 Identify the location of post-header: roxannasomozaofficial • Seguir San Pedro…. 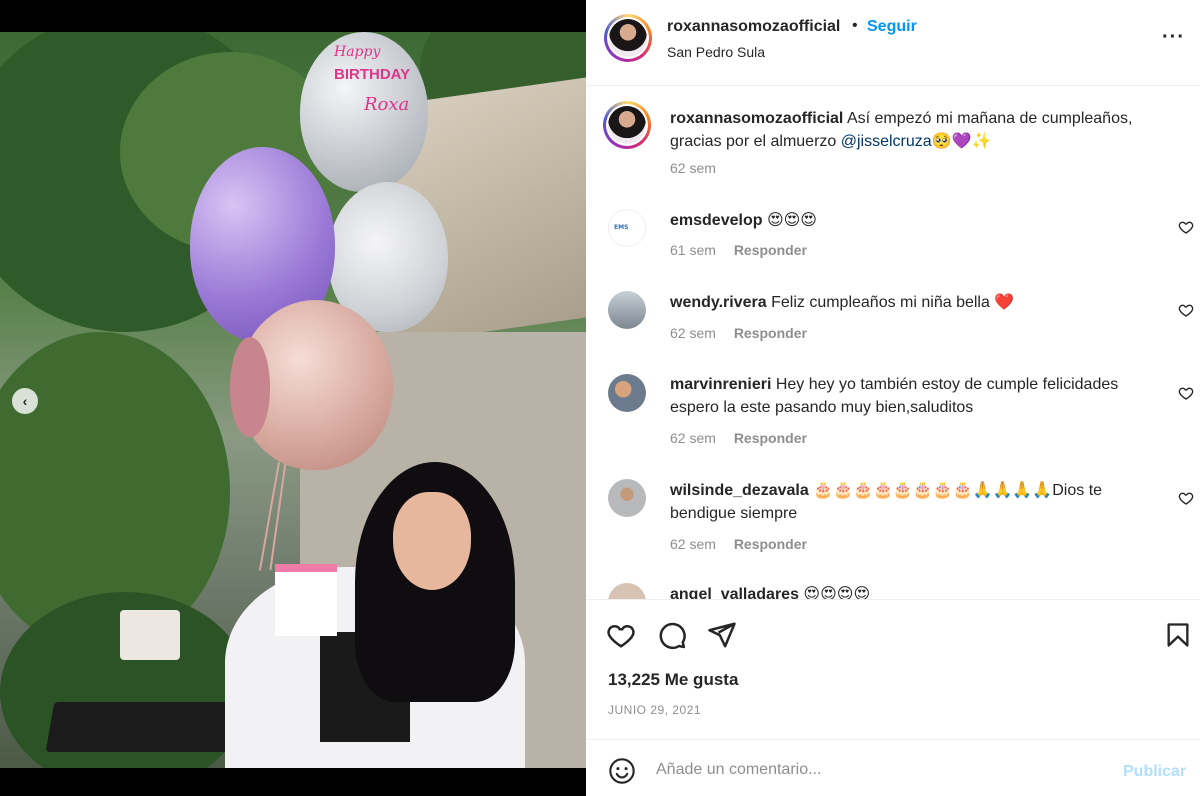
(893, 43).